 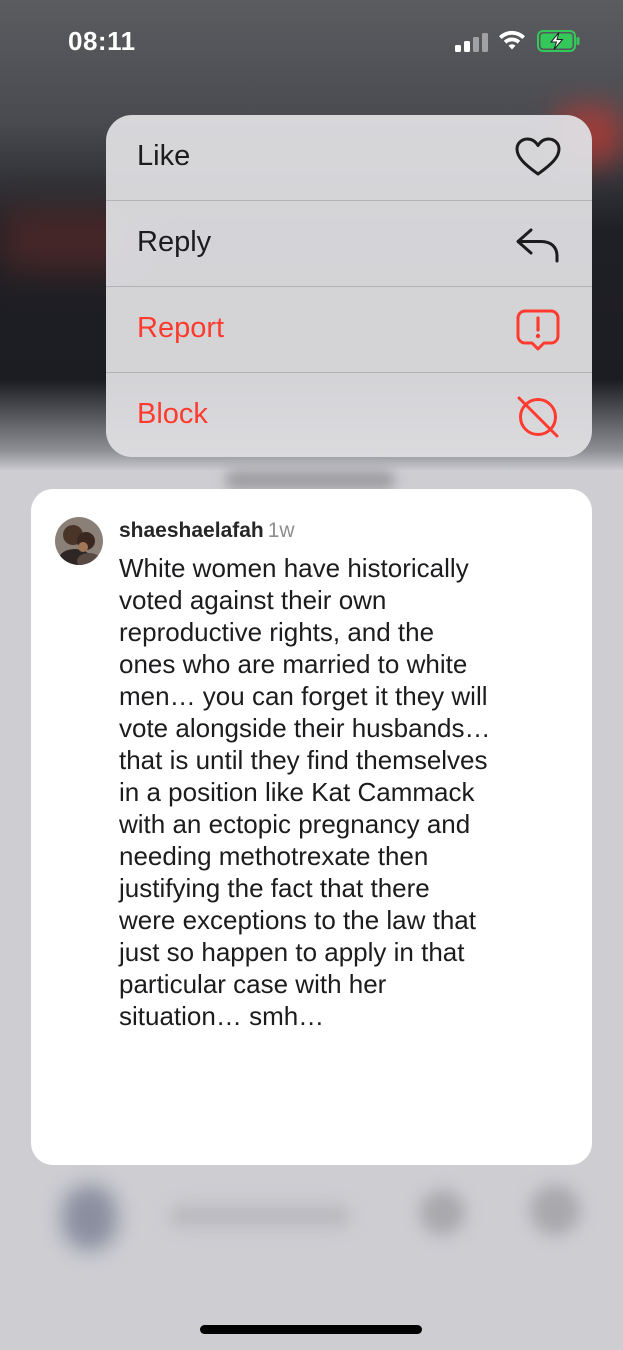 What do you see at coordinates (174, 242) in the screenshot?
I see `menu-item-label: Reply` at bounding box center [174, 242].